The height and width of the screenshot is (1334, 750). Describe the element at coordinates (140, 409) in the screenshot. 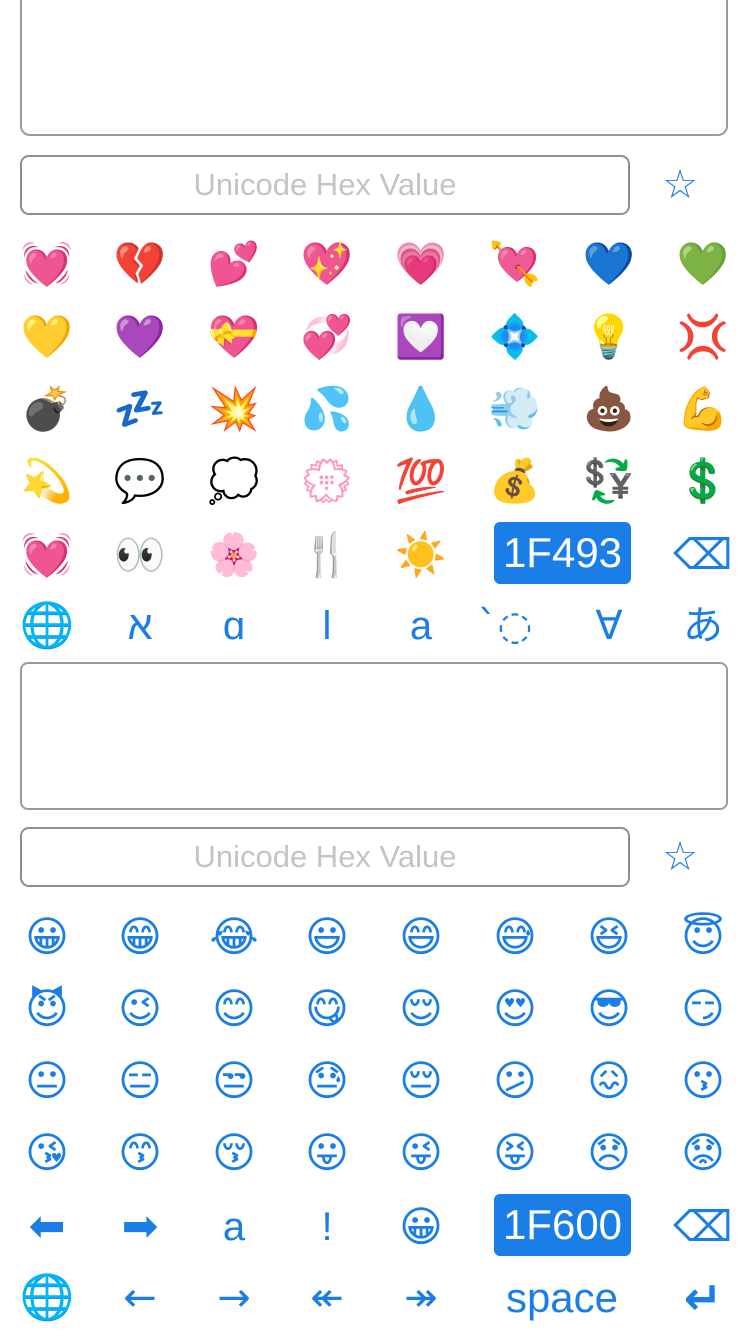

I see `emoji-key: 💤` at that location.